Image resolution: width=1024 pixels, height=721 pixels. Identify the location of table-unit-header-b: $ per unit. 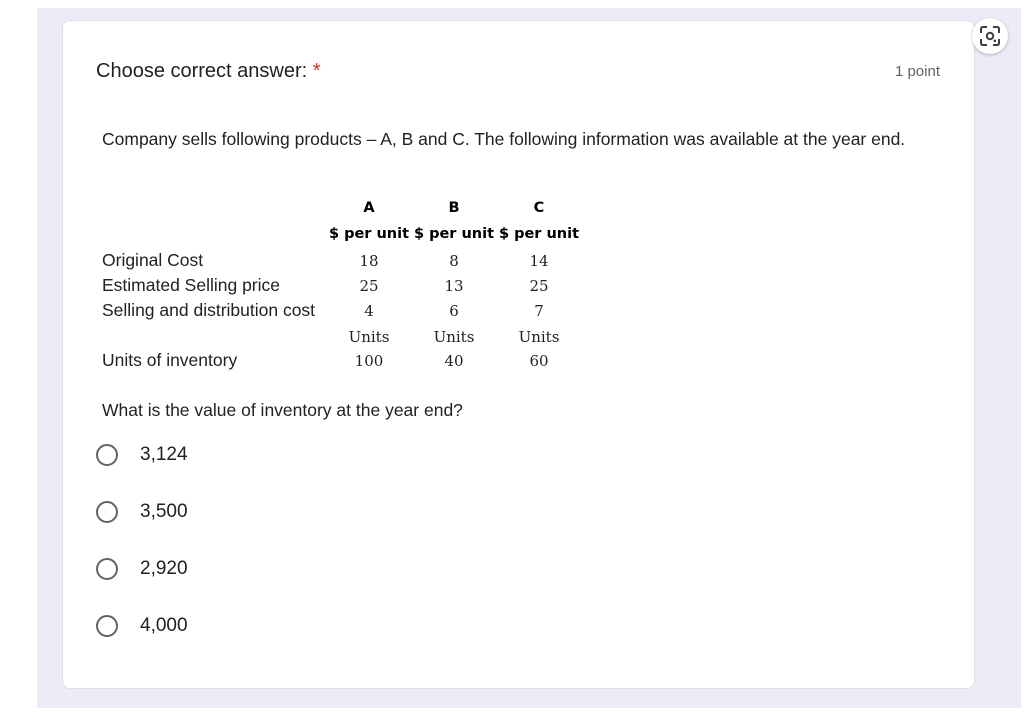
(454, 234).